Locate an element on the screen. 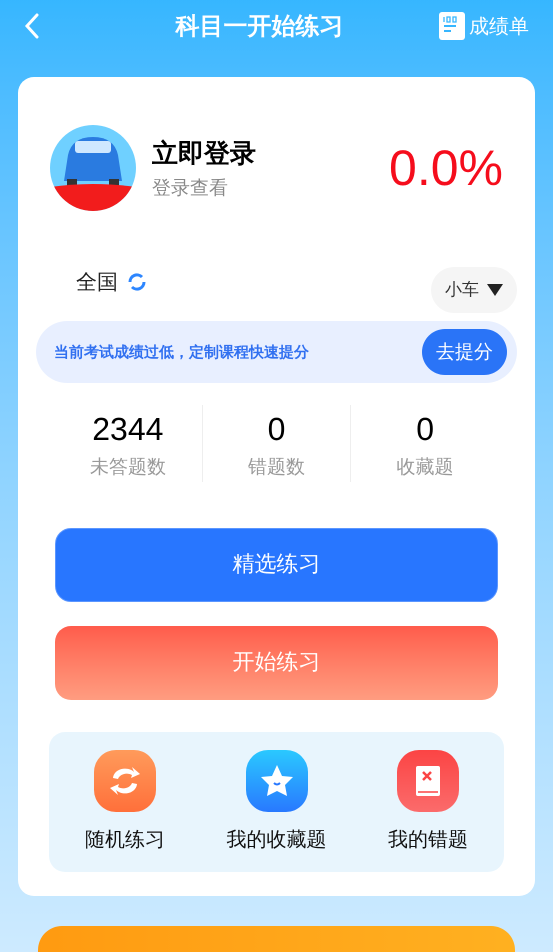 The width and height of the screenshot is (553, 952). login-title: 立即登录 is located at coordinates (204, 154).